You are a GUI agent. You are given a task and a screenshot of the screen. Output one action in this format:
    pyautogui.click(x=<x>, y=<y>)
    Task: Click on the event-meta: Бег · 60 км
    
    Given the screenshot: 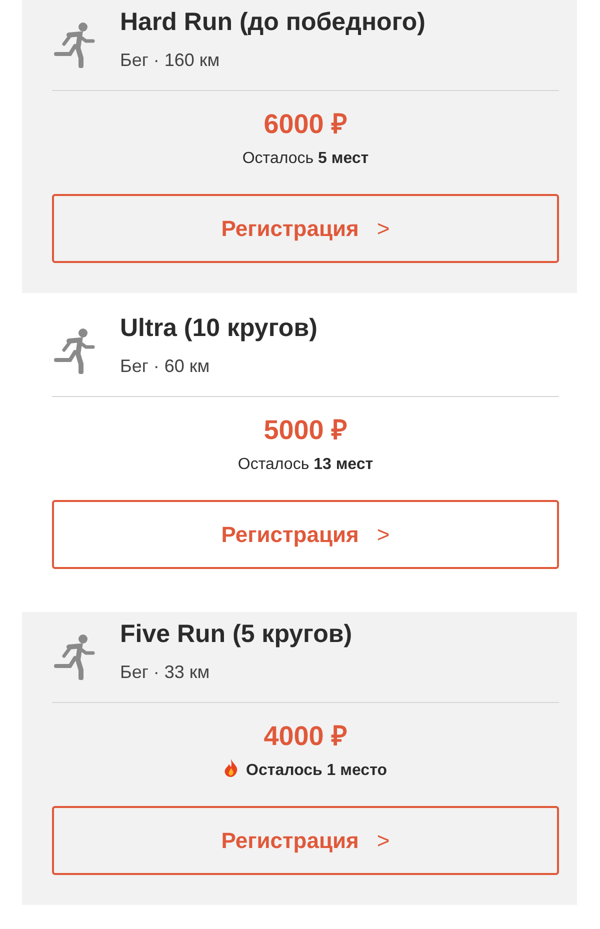 What is the action you would take?
    pyautogui.click(x=165, y=366)
    